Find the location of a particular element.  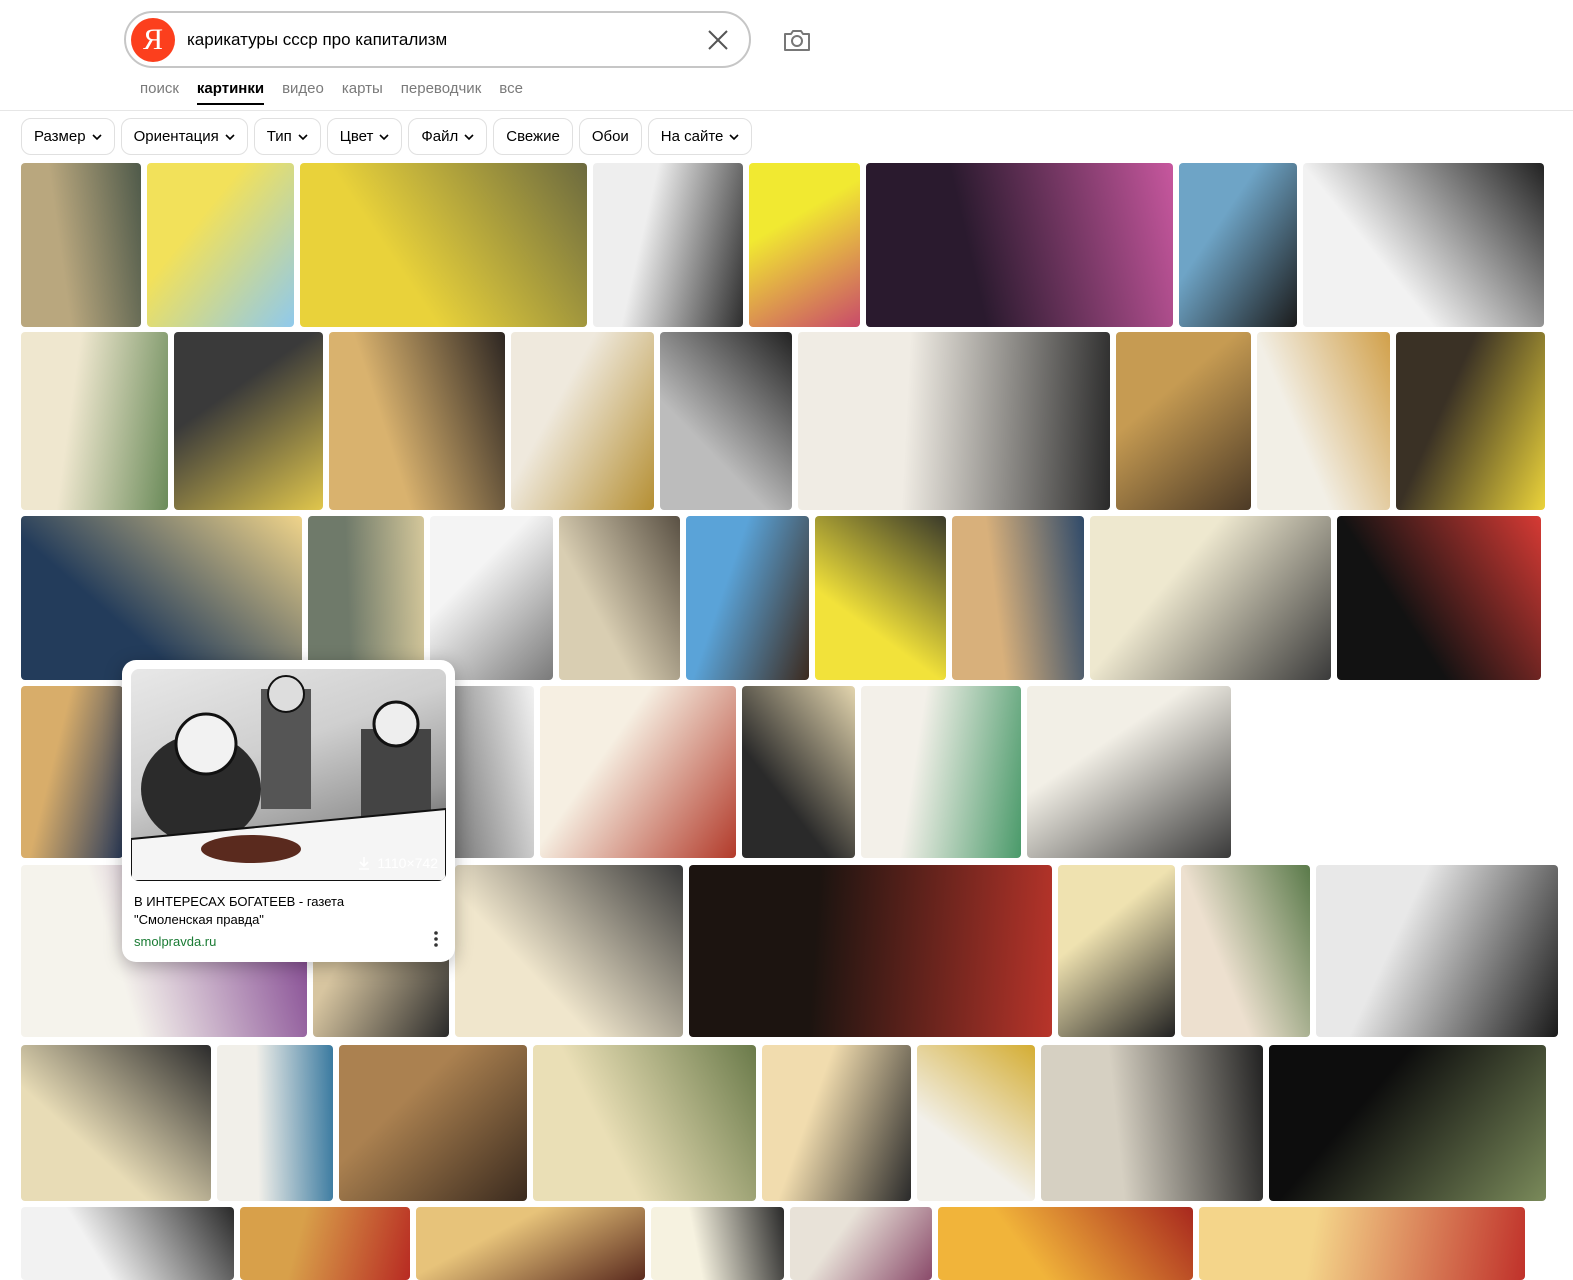

preview-illustration is located at coordinates (288, 778).